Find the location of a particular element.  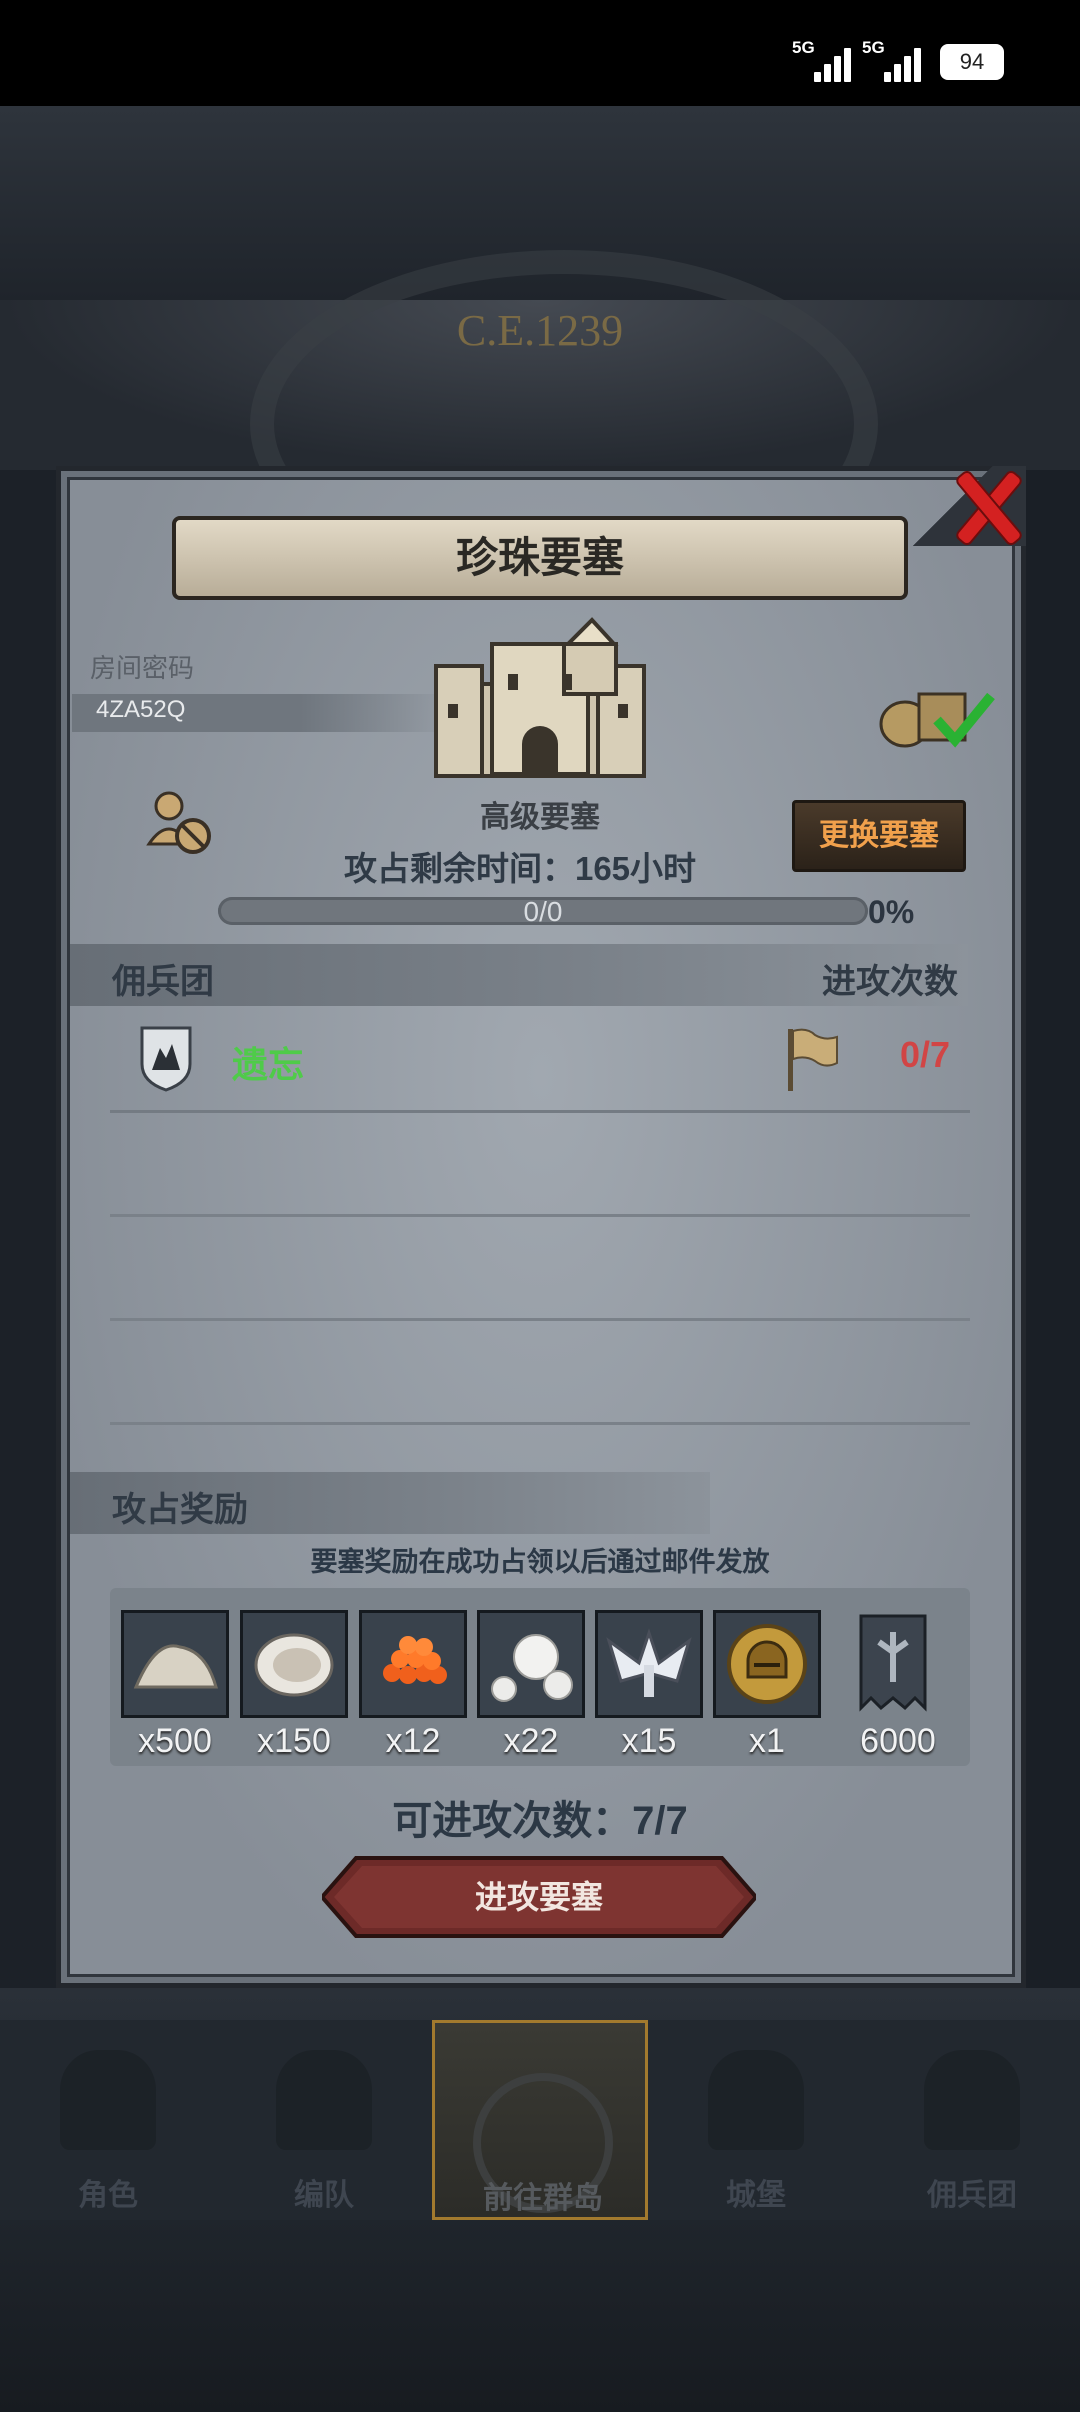

character-icon is located at coordinates (108, 2100).